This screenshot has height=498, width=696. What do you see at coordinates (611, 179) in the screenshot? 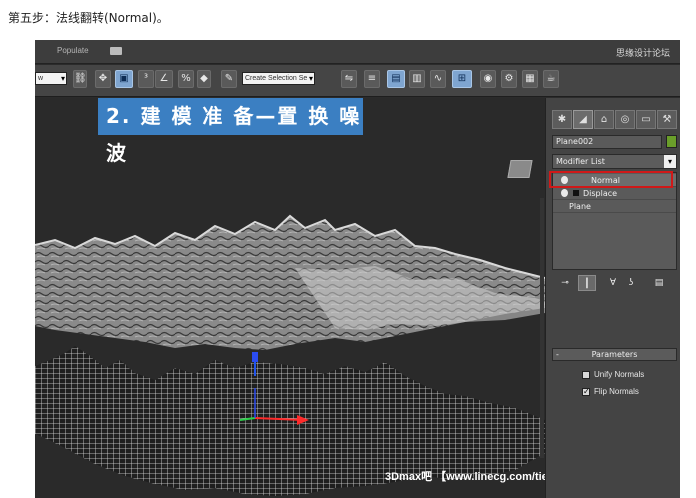
I see `highlight-frame` at bounding box center [611, 179].